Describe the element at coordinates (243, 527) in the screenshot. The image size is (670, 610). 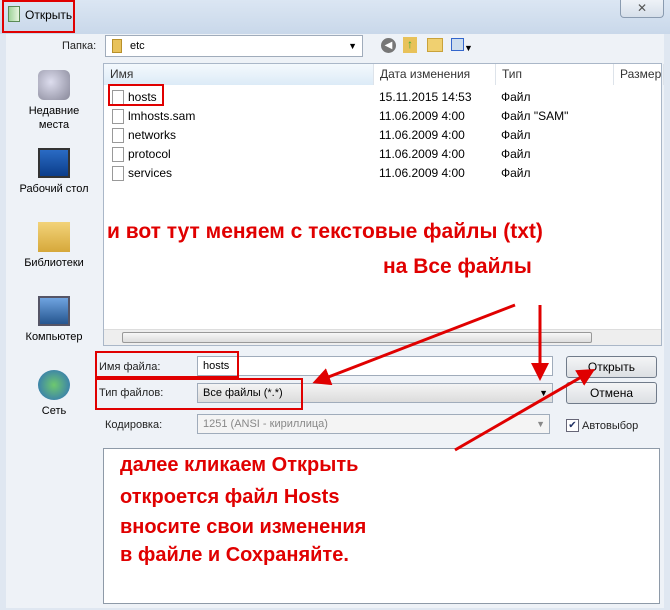
I see `annotation-line-5: вносите свои изменения` at that location.